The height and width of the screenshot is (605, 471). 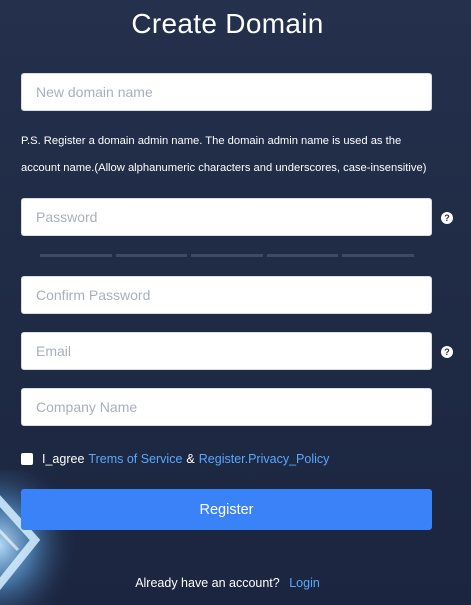 I want to click on password-strength-meter, so click(x=227, y=255).